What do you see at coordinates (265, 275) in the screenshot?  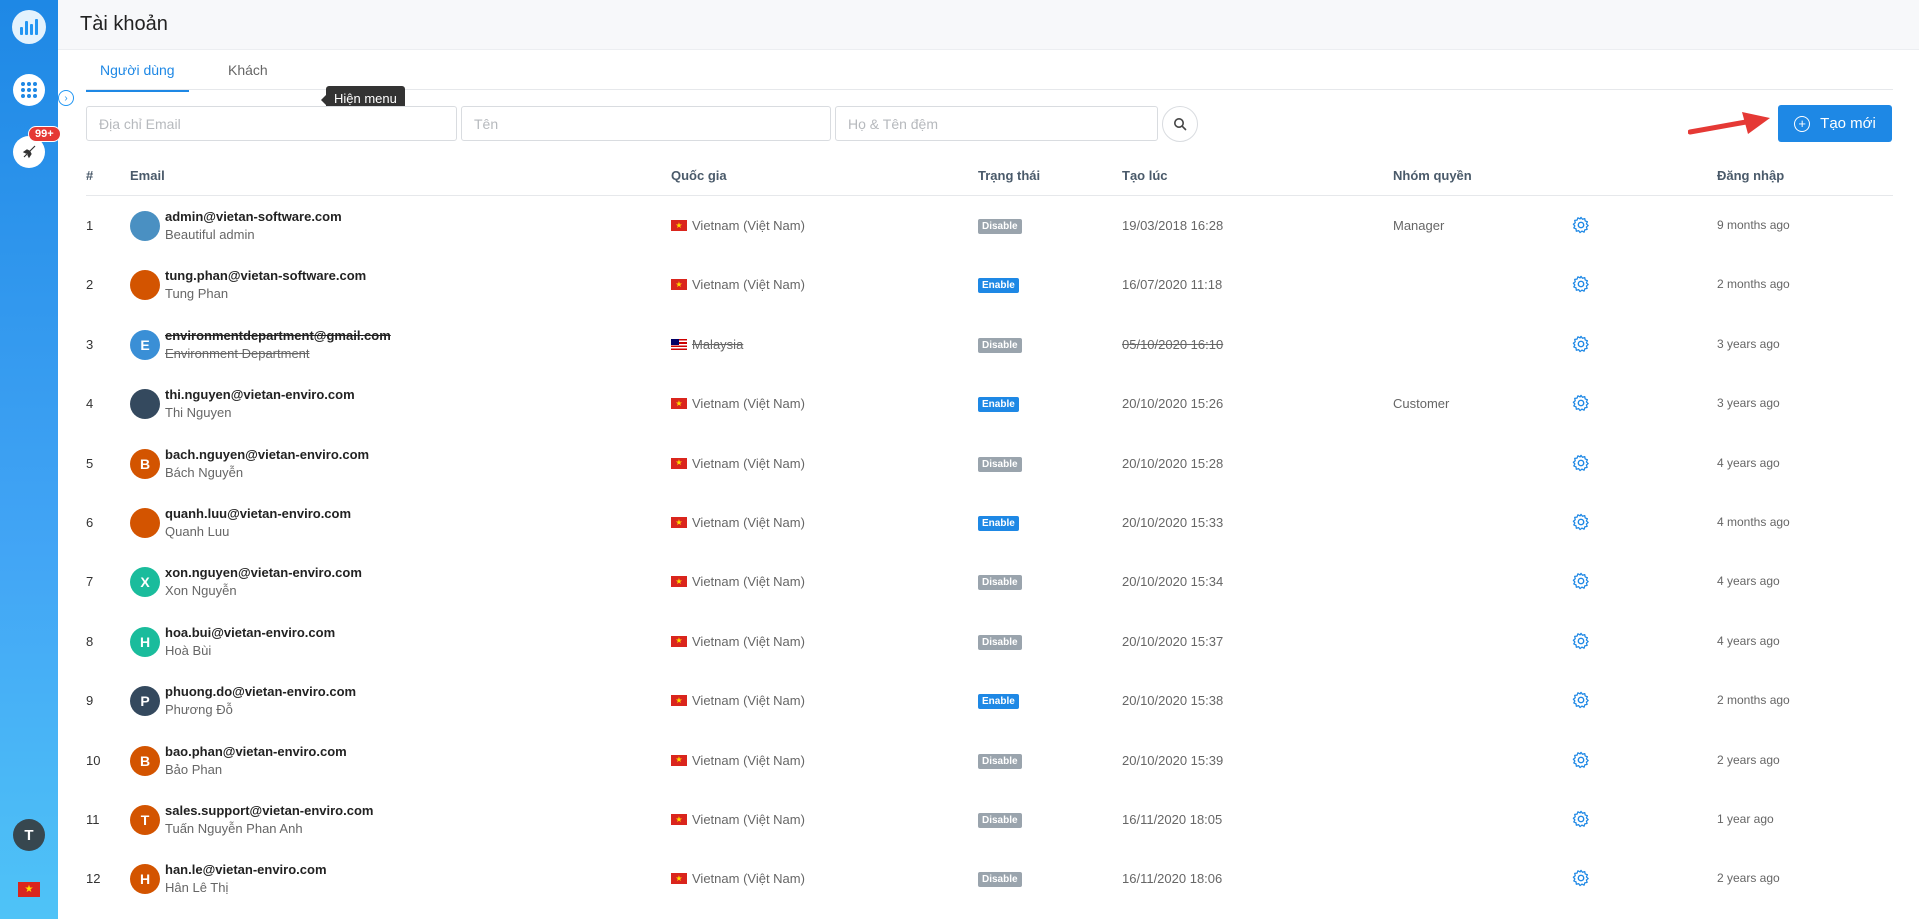 I see `user-email: tung.phan@vietan-software.com` at bounding box center [265, 275].